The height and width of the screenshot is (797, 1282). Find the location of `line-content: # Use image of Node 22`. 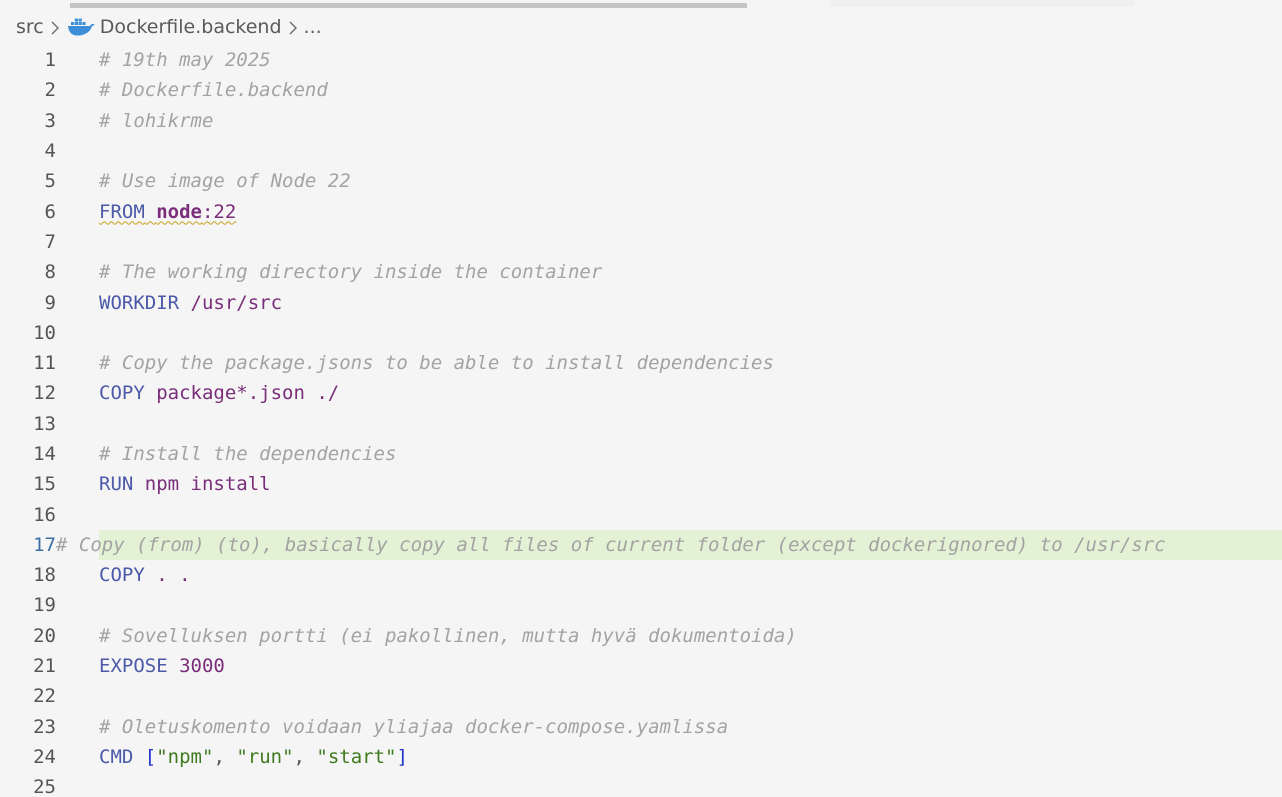

line-content: # Use image of Node 22 is located at coordinates (225, 181).